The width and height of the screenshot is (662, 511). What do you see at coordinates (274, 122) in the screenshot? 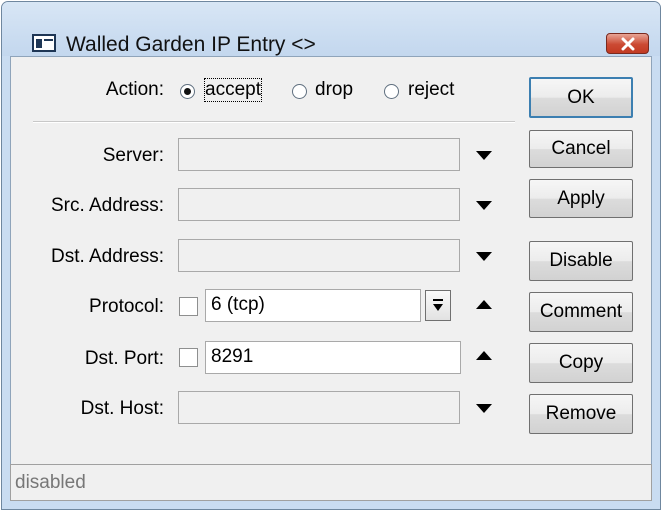
I see `separator` at bounding box center [274, 122].